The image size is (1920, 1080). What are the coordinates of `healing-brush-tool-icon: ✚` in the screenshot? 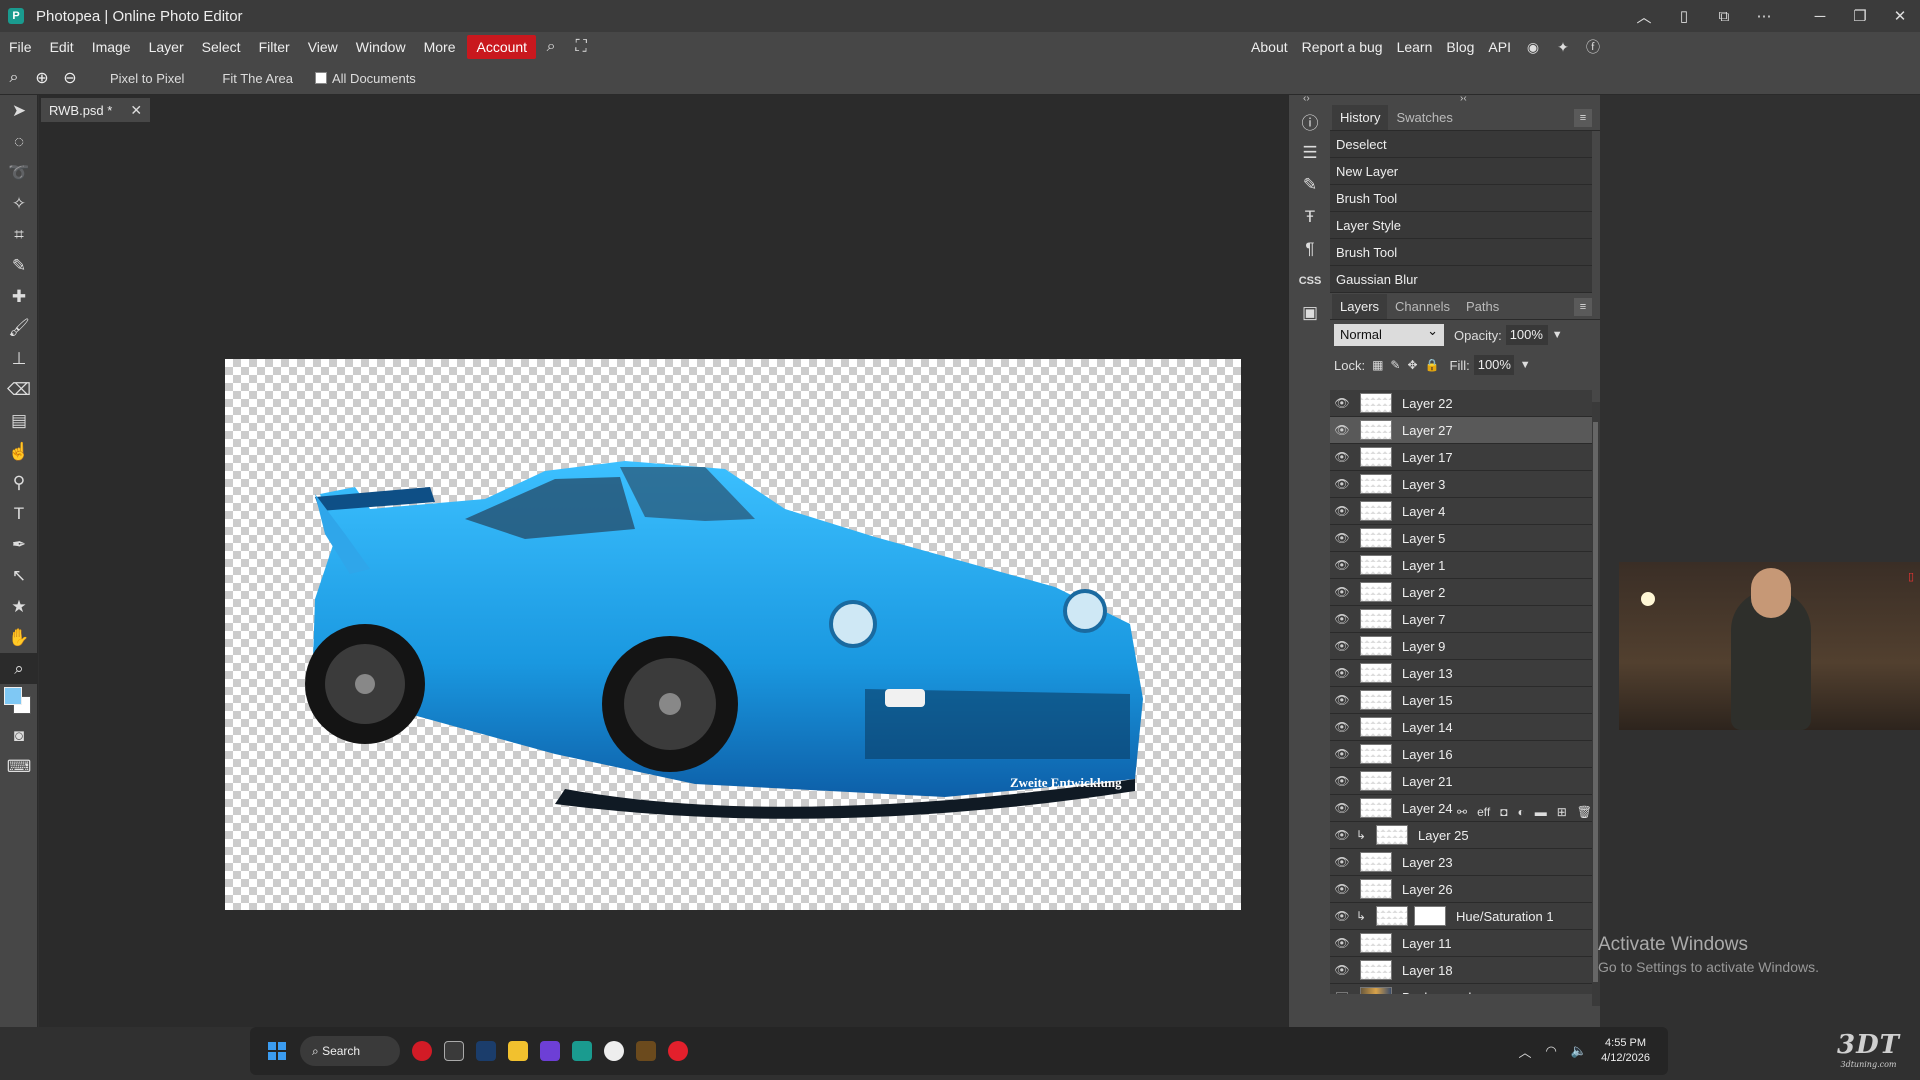 It's located at (19, 296).